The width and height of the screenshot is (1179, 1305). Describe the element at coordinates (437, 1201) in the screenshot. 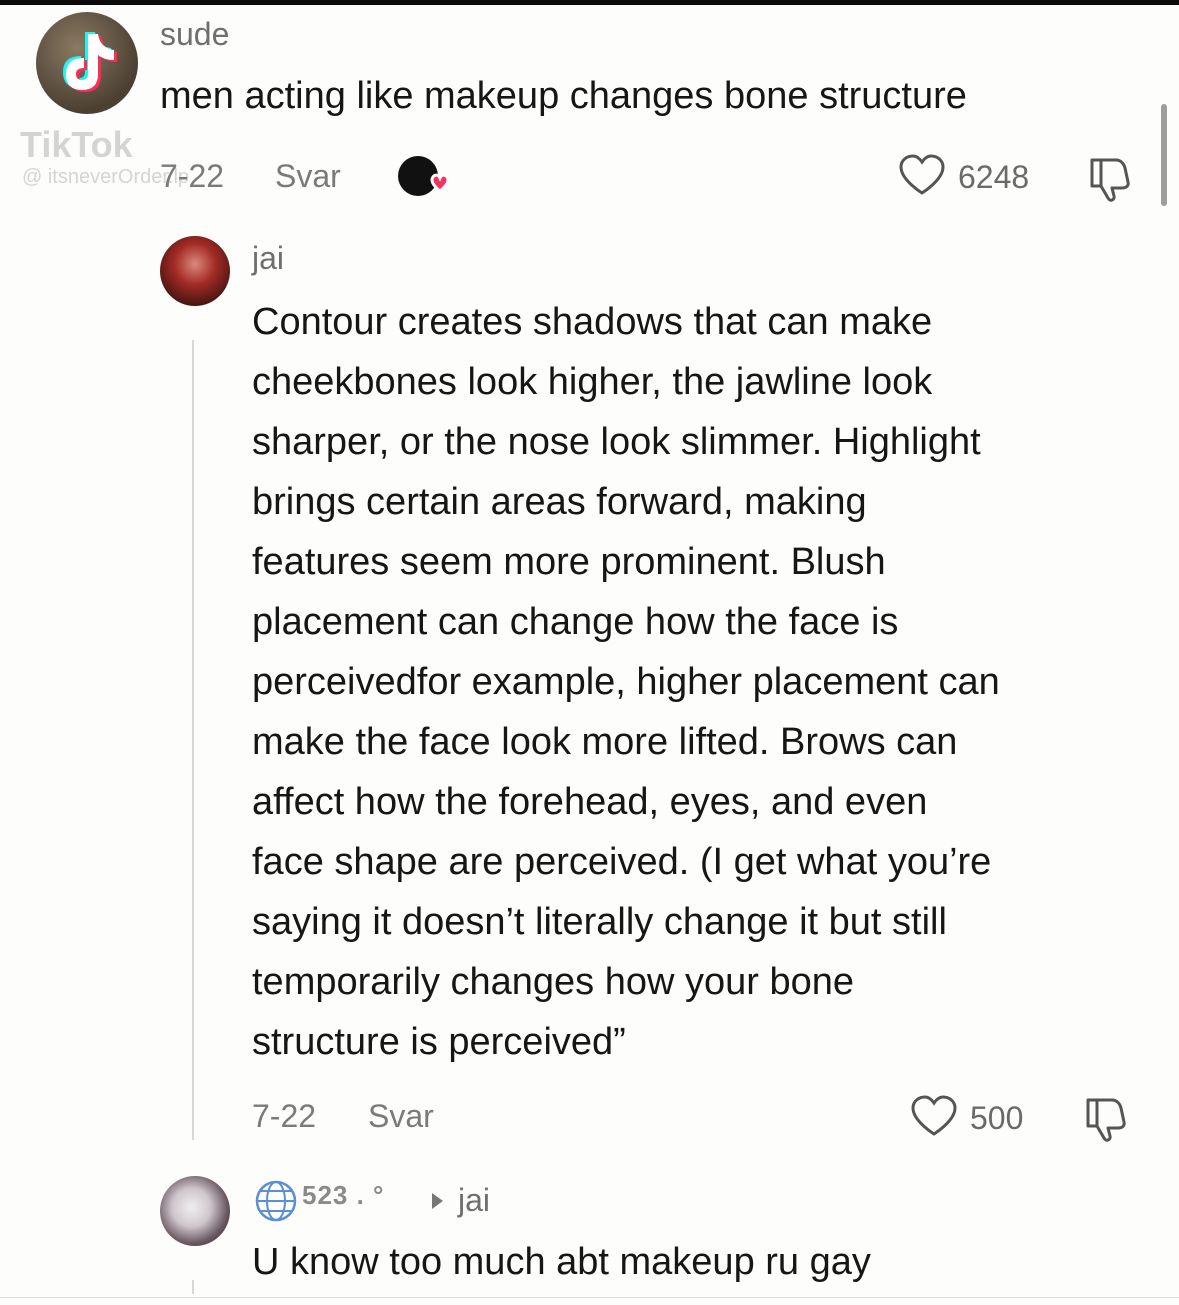

I see `triangle-right-icon` at that location.